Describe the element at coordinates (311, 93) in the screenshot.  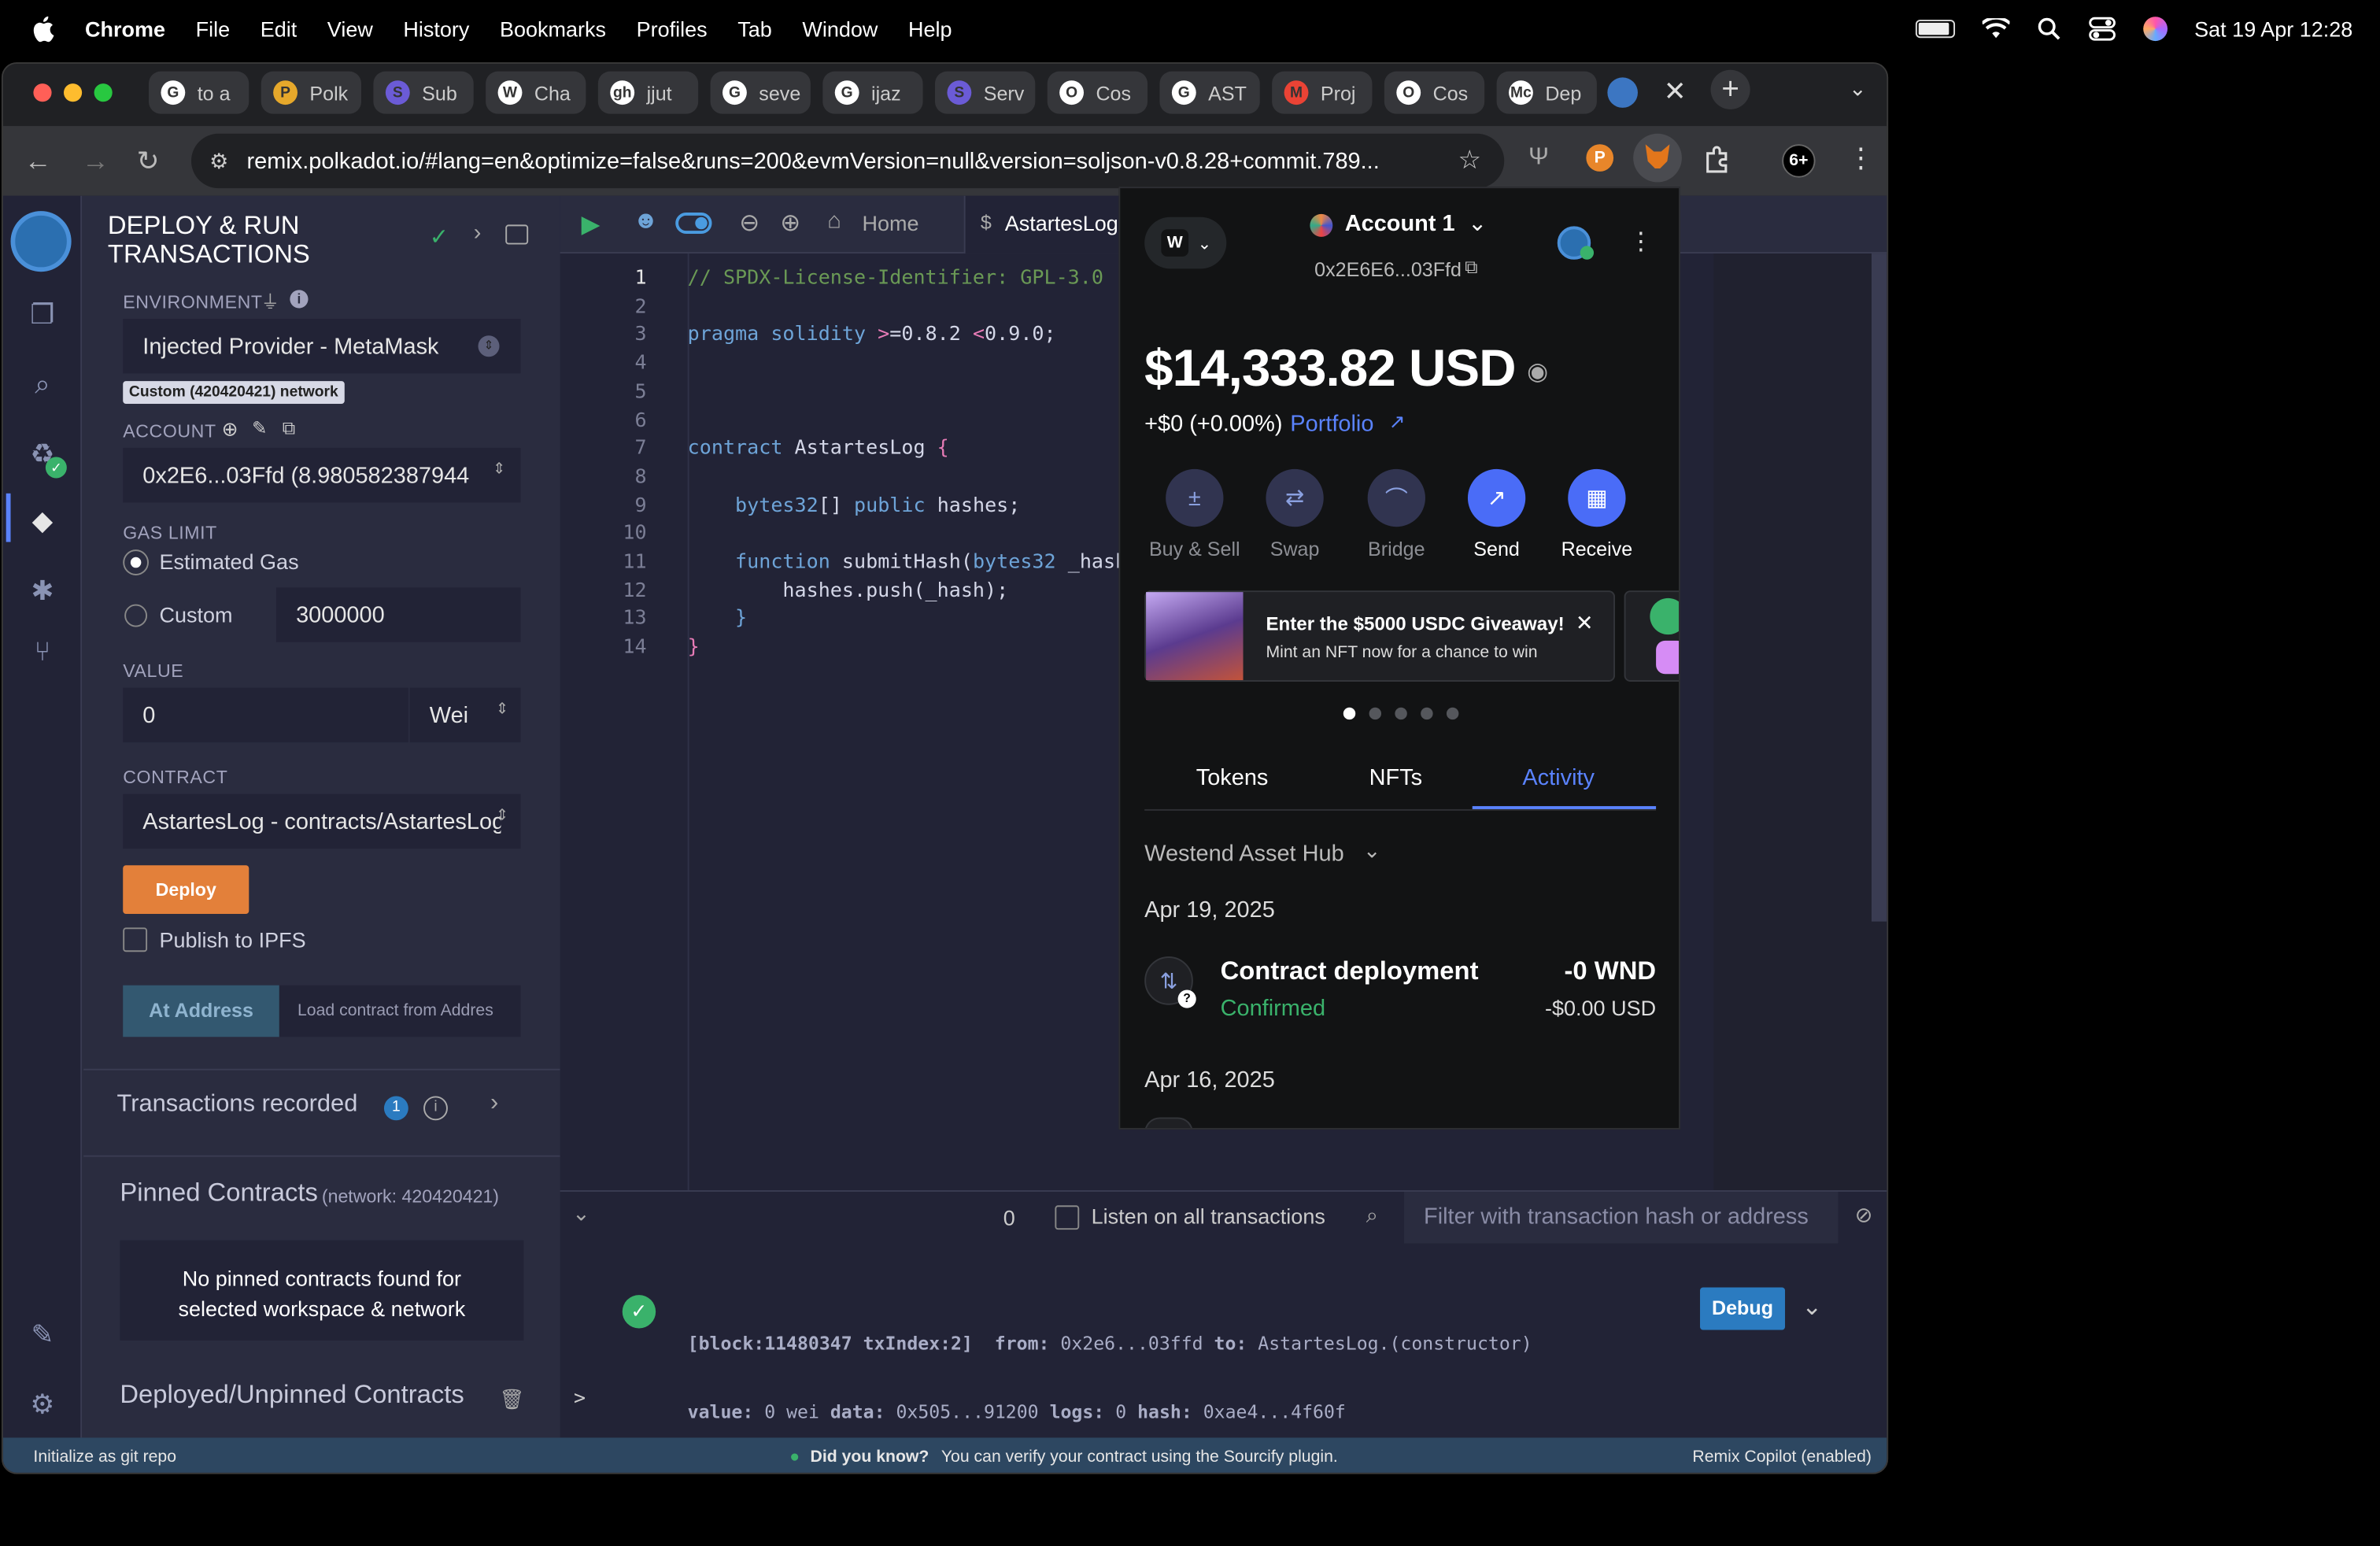
I see `browser-tab: P Polk` at that location.